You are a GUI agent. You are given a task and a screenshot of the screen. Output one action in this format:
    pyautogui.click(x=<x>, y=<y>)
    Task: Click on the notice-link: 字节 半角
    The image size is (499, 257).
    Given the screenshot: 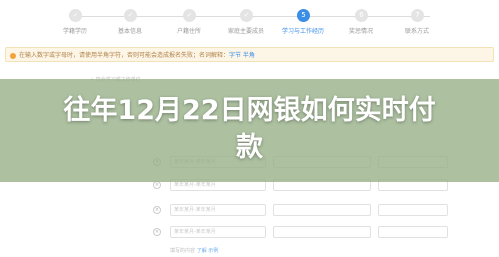 What is the action you would take?
    pyautogui.click(x=242, y=55)
    